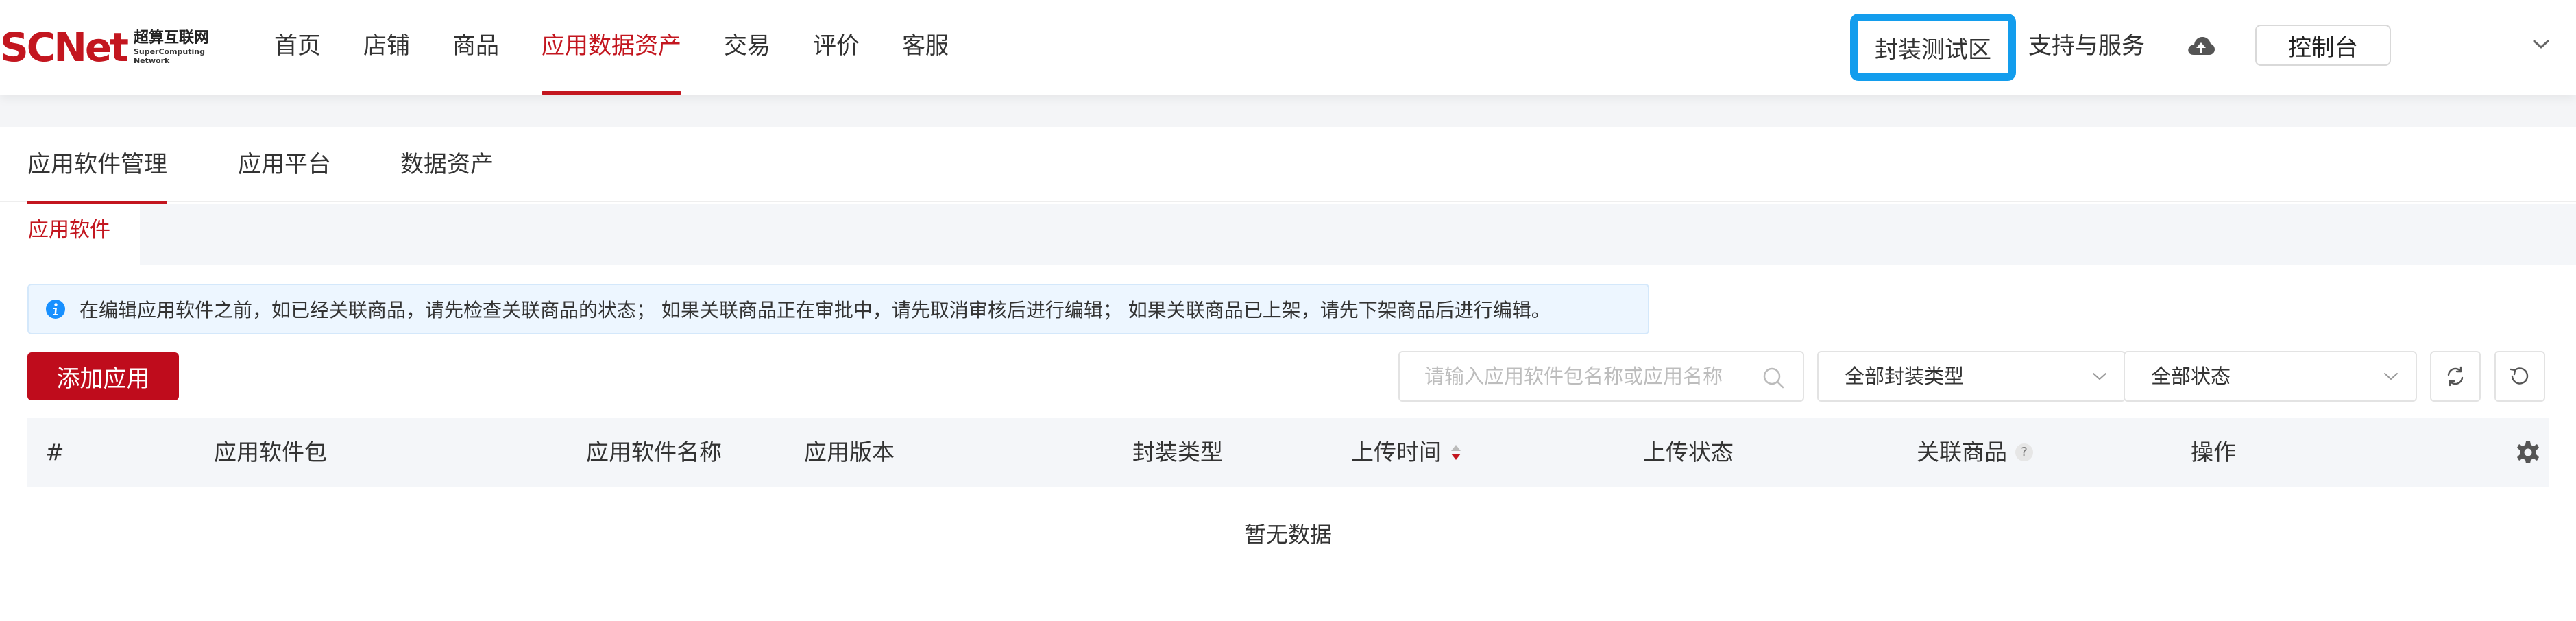 This screenshot has height=621, width=2576. Describe the element at coordinates (1578, 376) in the screenshot. I see `search-input` at that location.